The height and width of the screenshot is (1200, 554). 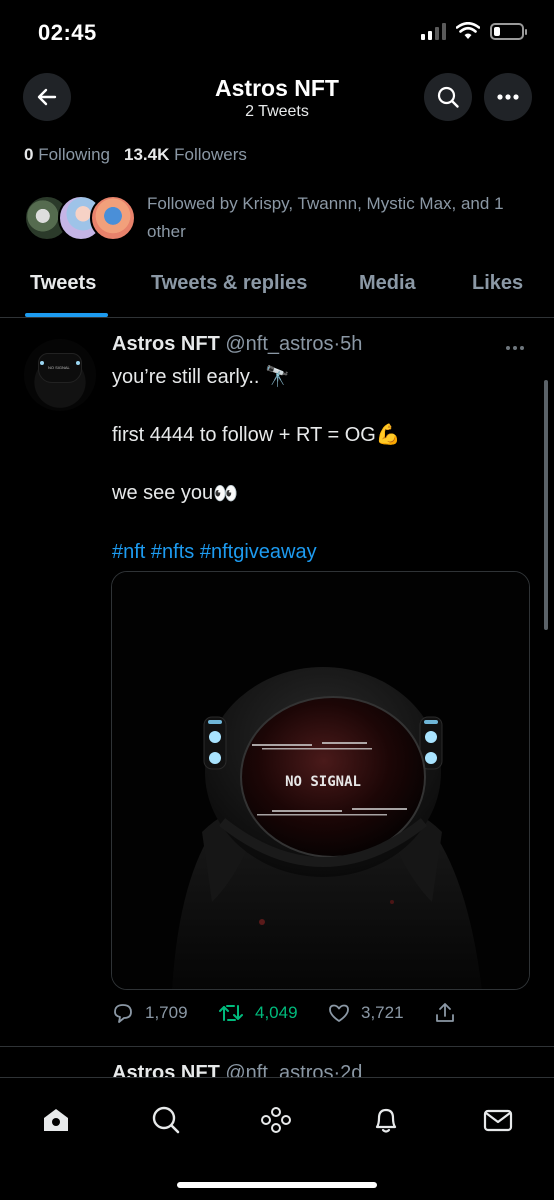 I want to click on nav-notifications, so click(x=386, y=1120).